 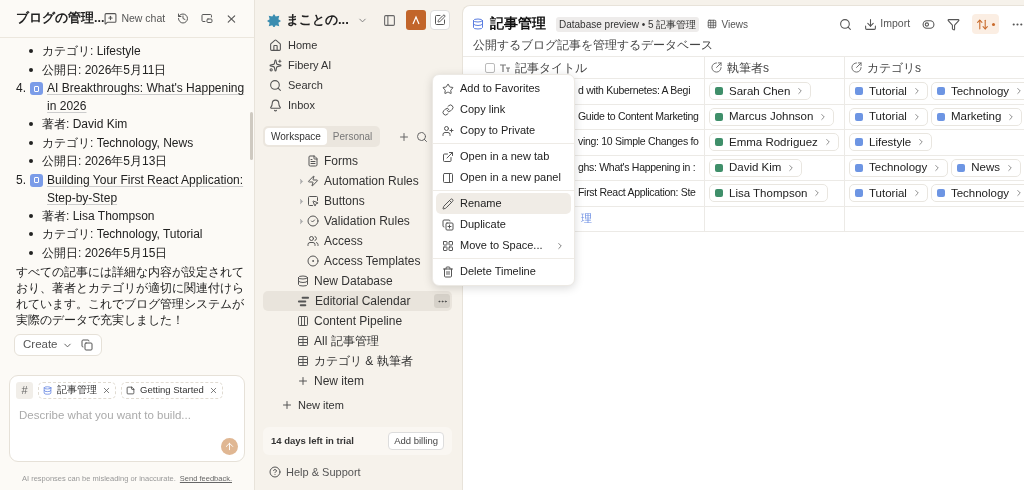 I want to click on table-cell-text: ving: 10 Simple Changes fo, so click(x=638, y=142).